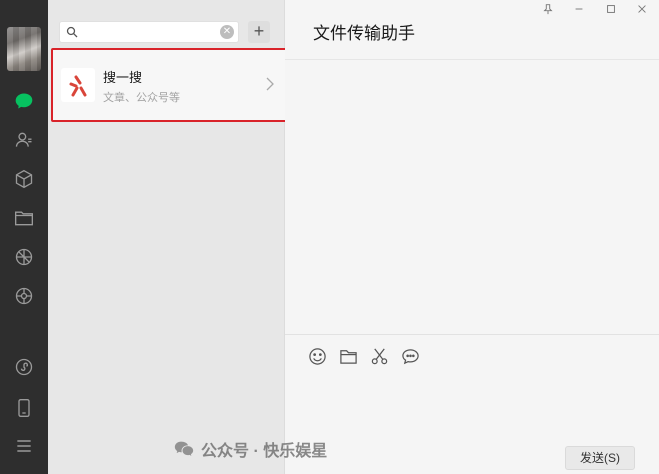 This screenshot has height=474, width=659. What do you see at coordinates (411, 357) in the screenshot?
I see `chat-bubble-icon` at bounding box center [411, 357].